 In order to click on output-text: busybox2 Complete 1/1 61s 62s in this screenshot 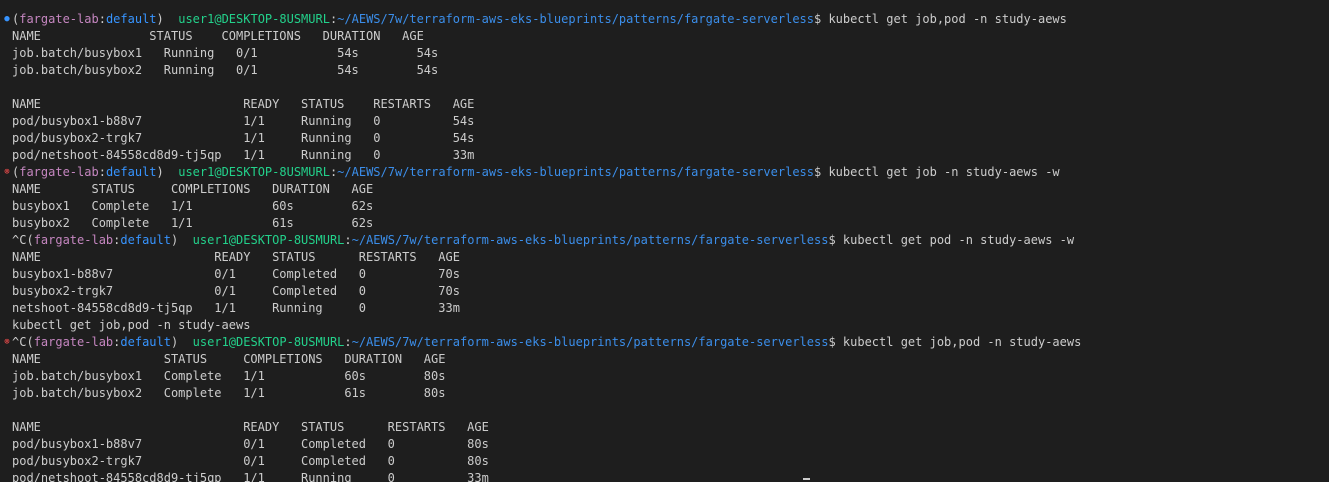, I will do `click(193, 223)`.